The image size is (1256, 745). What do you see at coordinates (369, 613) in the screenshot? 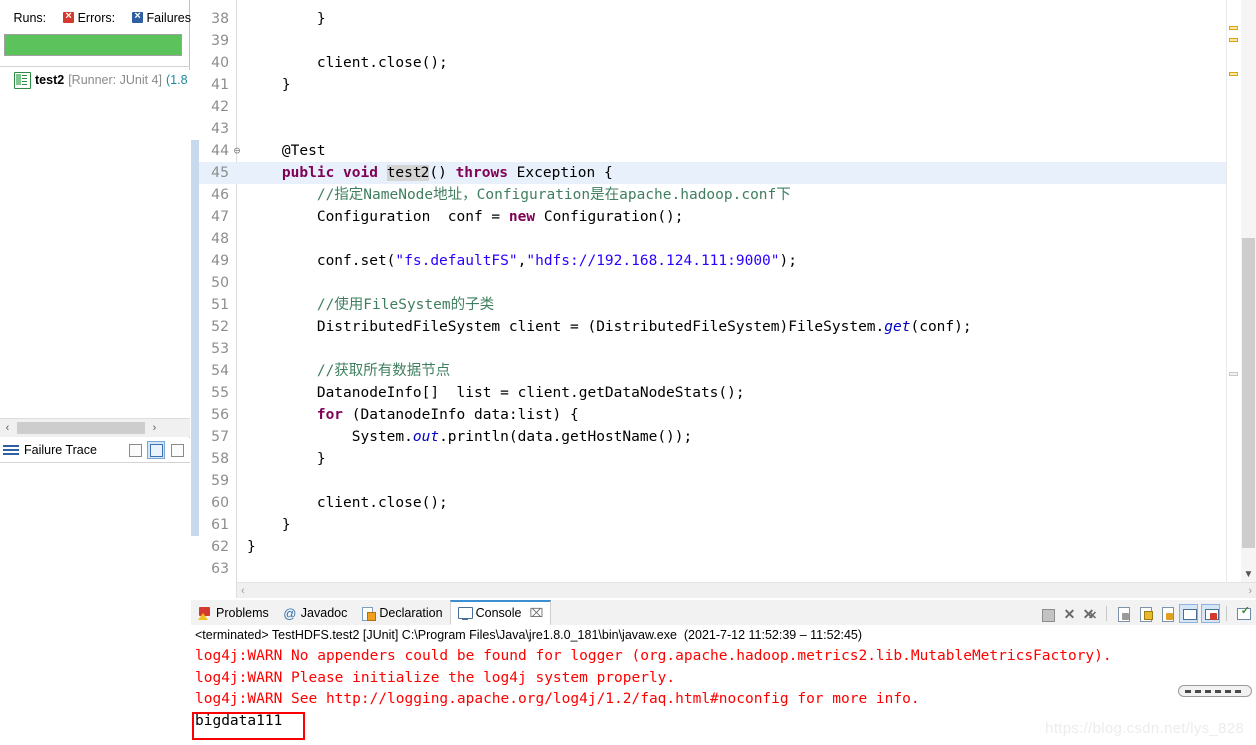
I see `declaration-icon` at bounding box center [369, 613].